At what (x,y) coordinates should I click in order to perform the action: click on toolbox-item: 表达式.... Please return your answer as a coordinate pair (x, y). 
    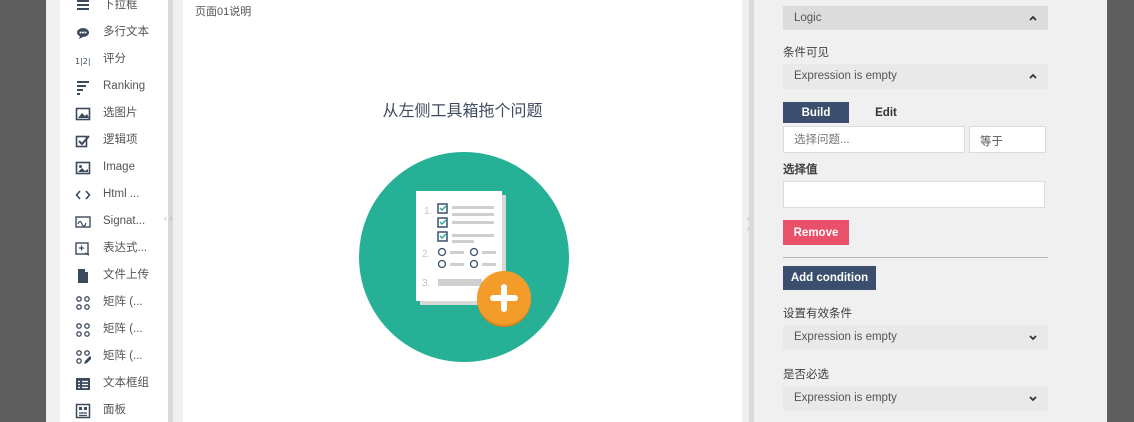
    Looking at the image, I should click on (114, 248).